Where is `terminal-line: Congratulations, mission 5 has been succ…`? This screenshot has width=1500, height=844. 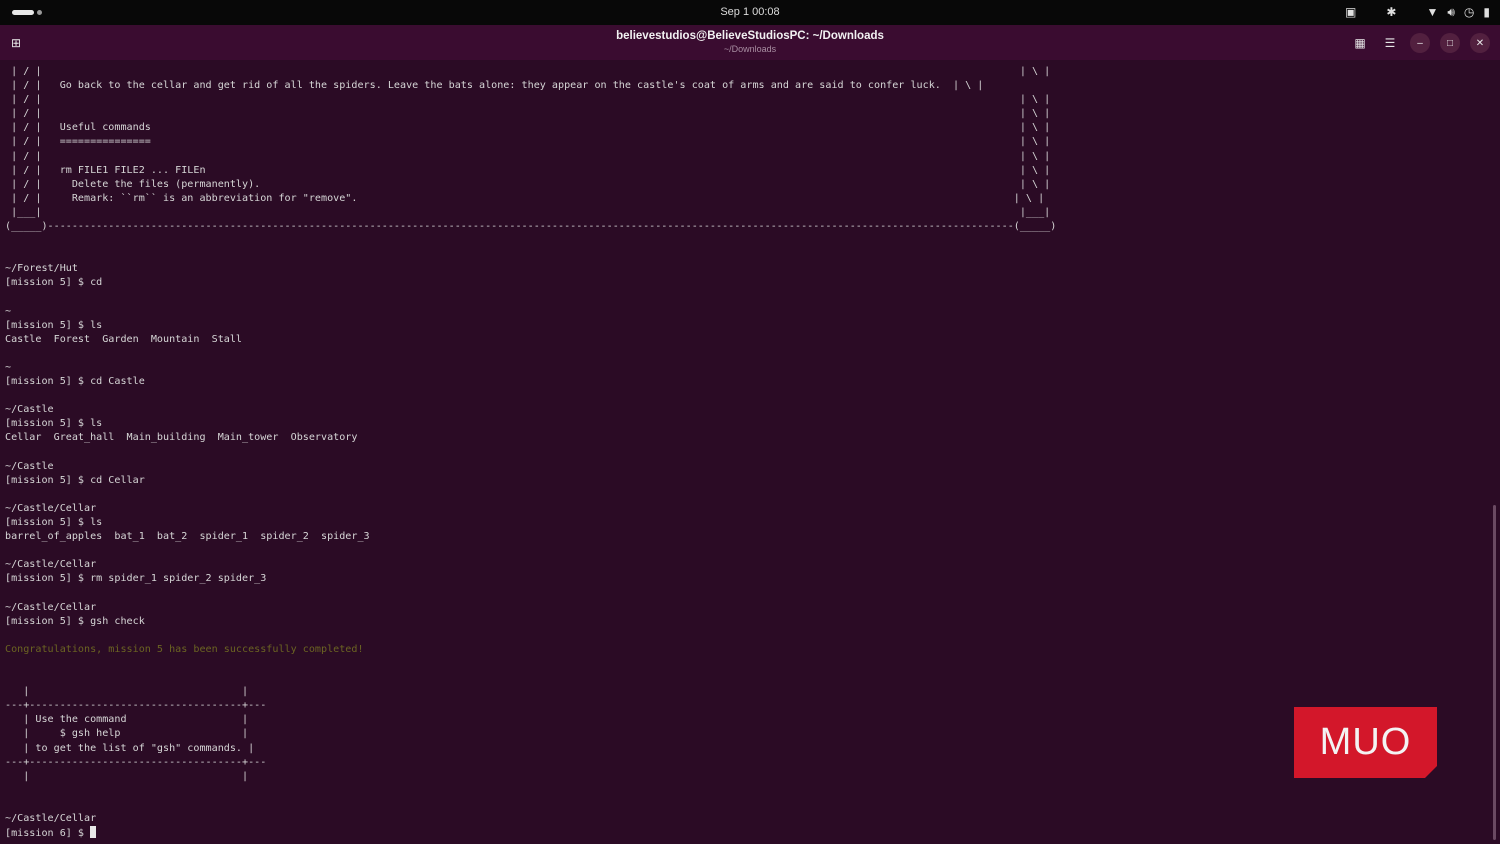 terminal-line: Congratulations, mission 5 has been succ… is located at coordinates (184, 649).